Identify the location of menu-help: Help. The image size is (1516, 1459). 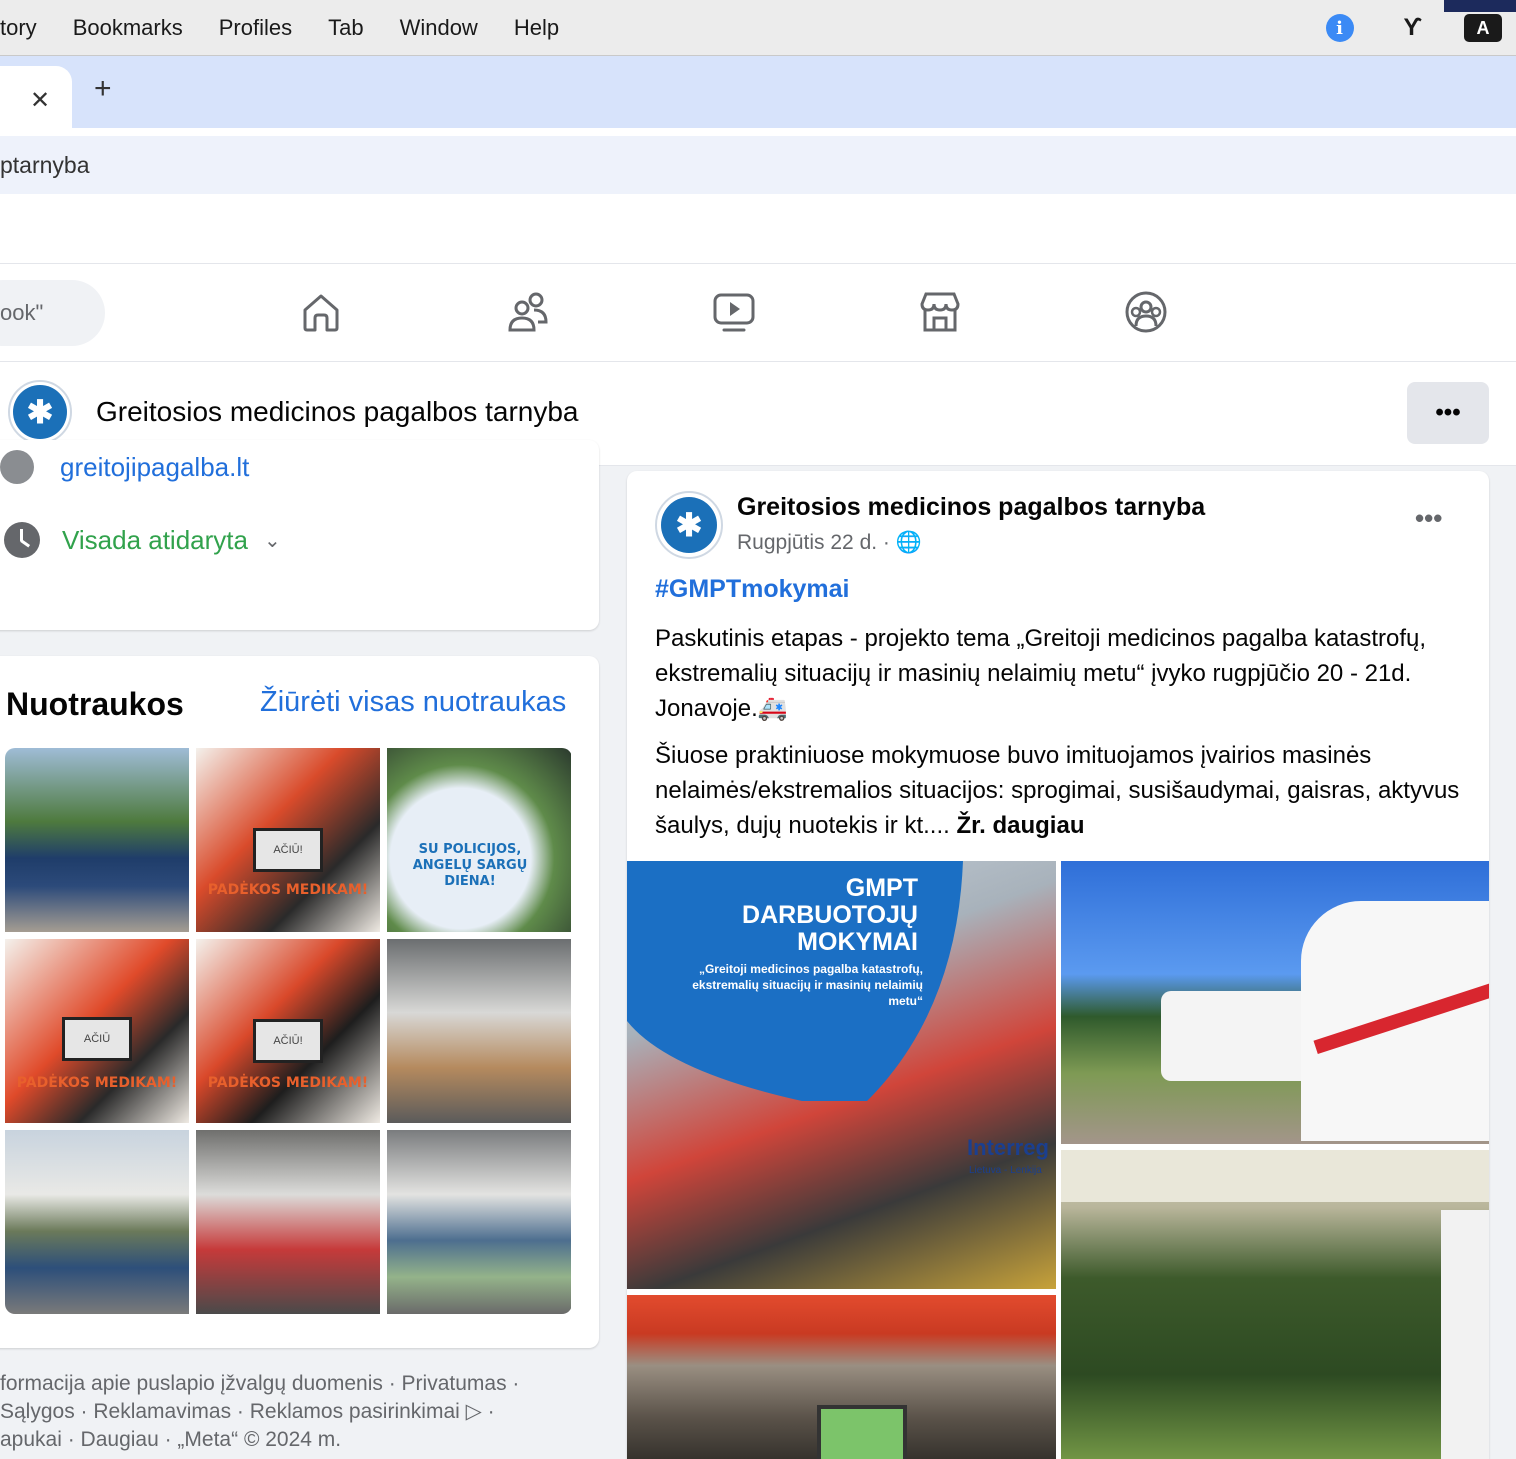
(536, 28).